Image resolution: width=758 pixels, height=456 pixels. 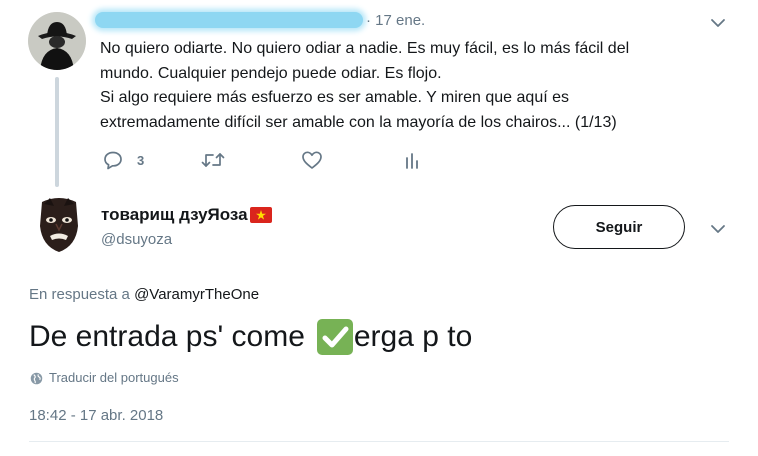 I want to click on analytics-button, so click(x=412, y=160).